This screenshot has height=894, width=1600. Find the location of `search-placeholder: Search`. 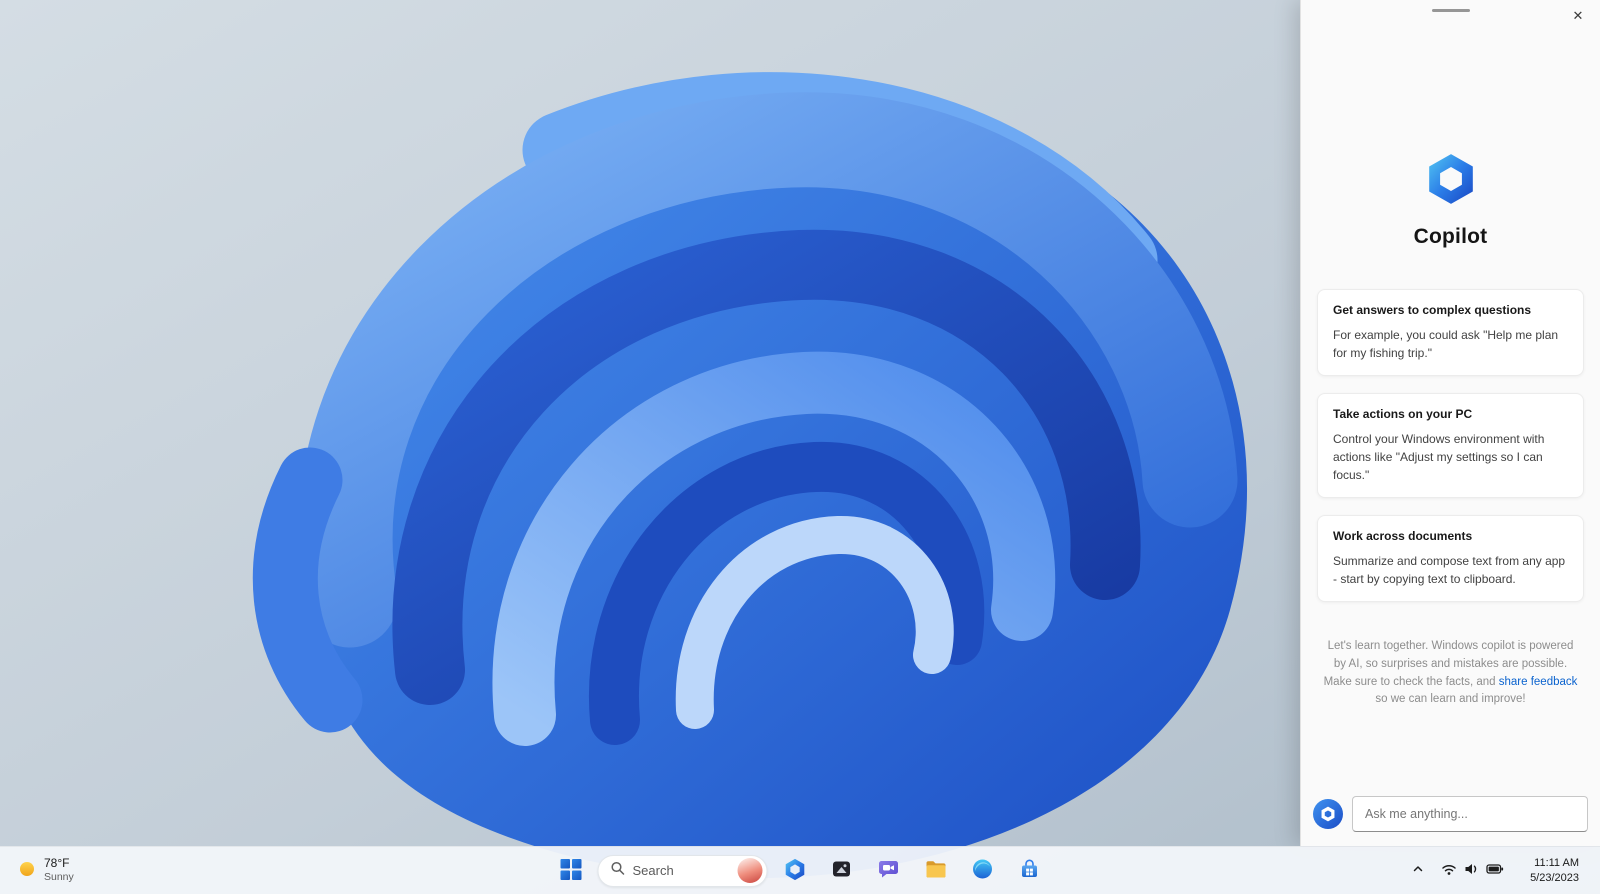

search-placeholder: Search is located at coordinates (653, 870).